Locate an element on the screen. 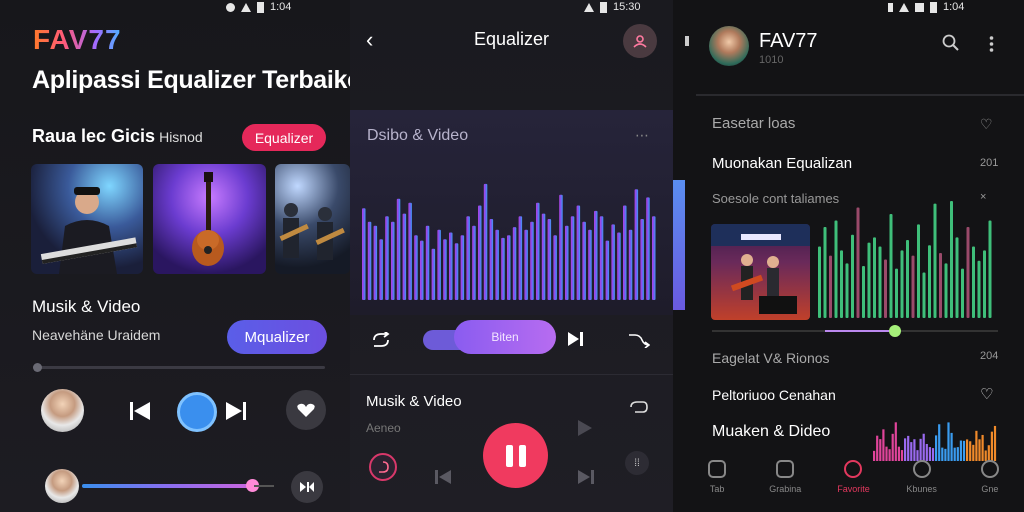  tab-discover: Kbunes is located at coordinates (922, 486).